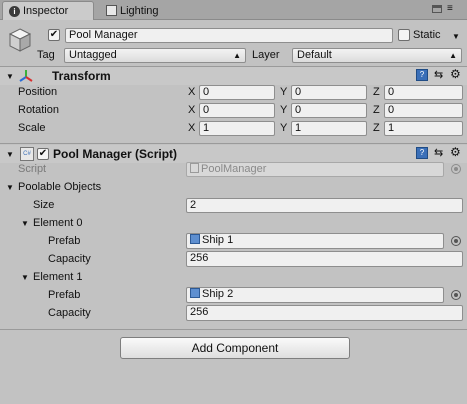  I want to click on lighting-icon, so click(111, 10).